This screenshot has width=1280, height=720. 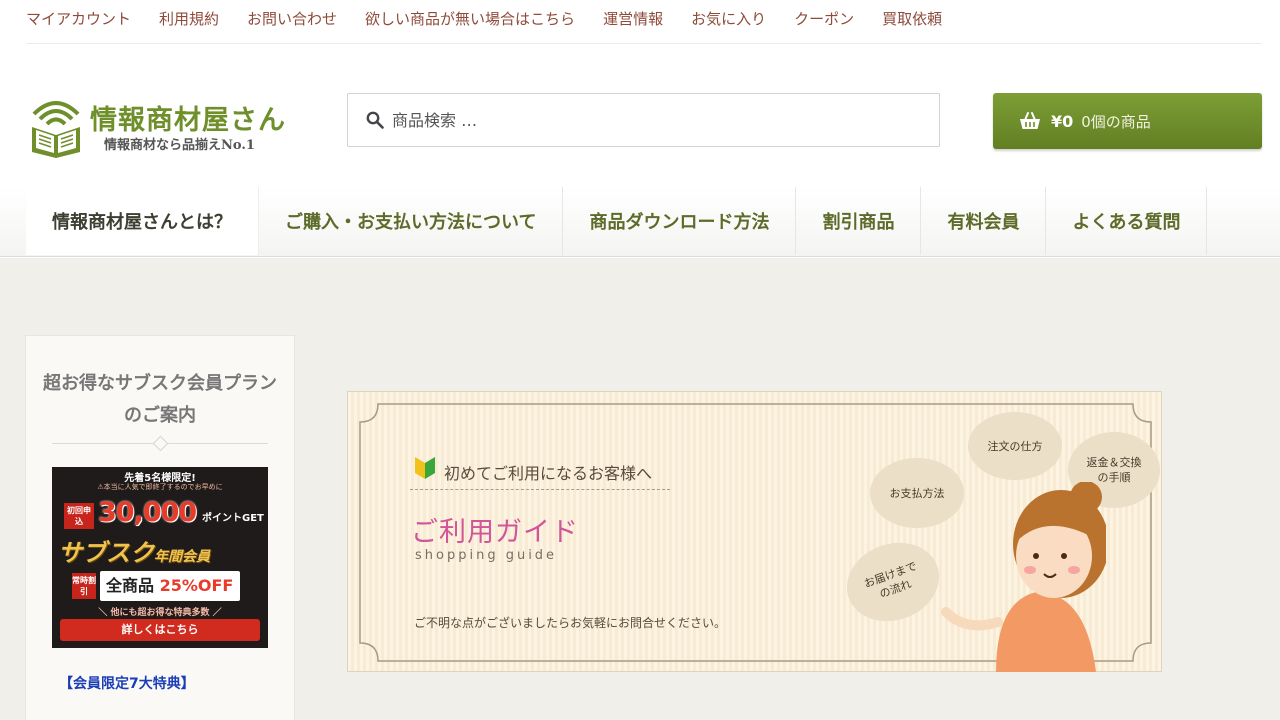 I want to click on banner-warning-text: ⚠本当に人気で即終了するのでお早めに, so click(x=160, y=487).